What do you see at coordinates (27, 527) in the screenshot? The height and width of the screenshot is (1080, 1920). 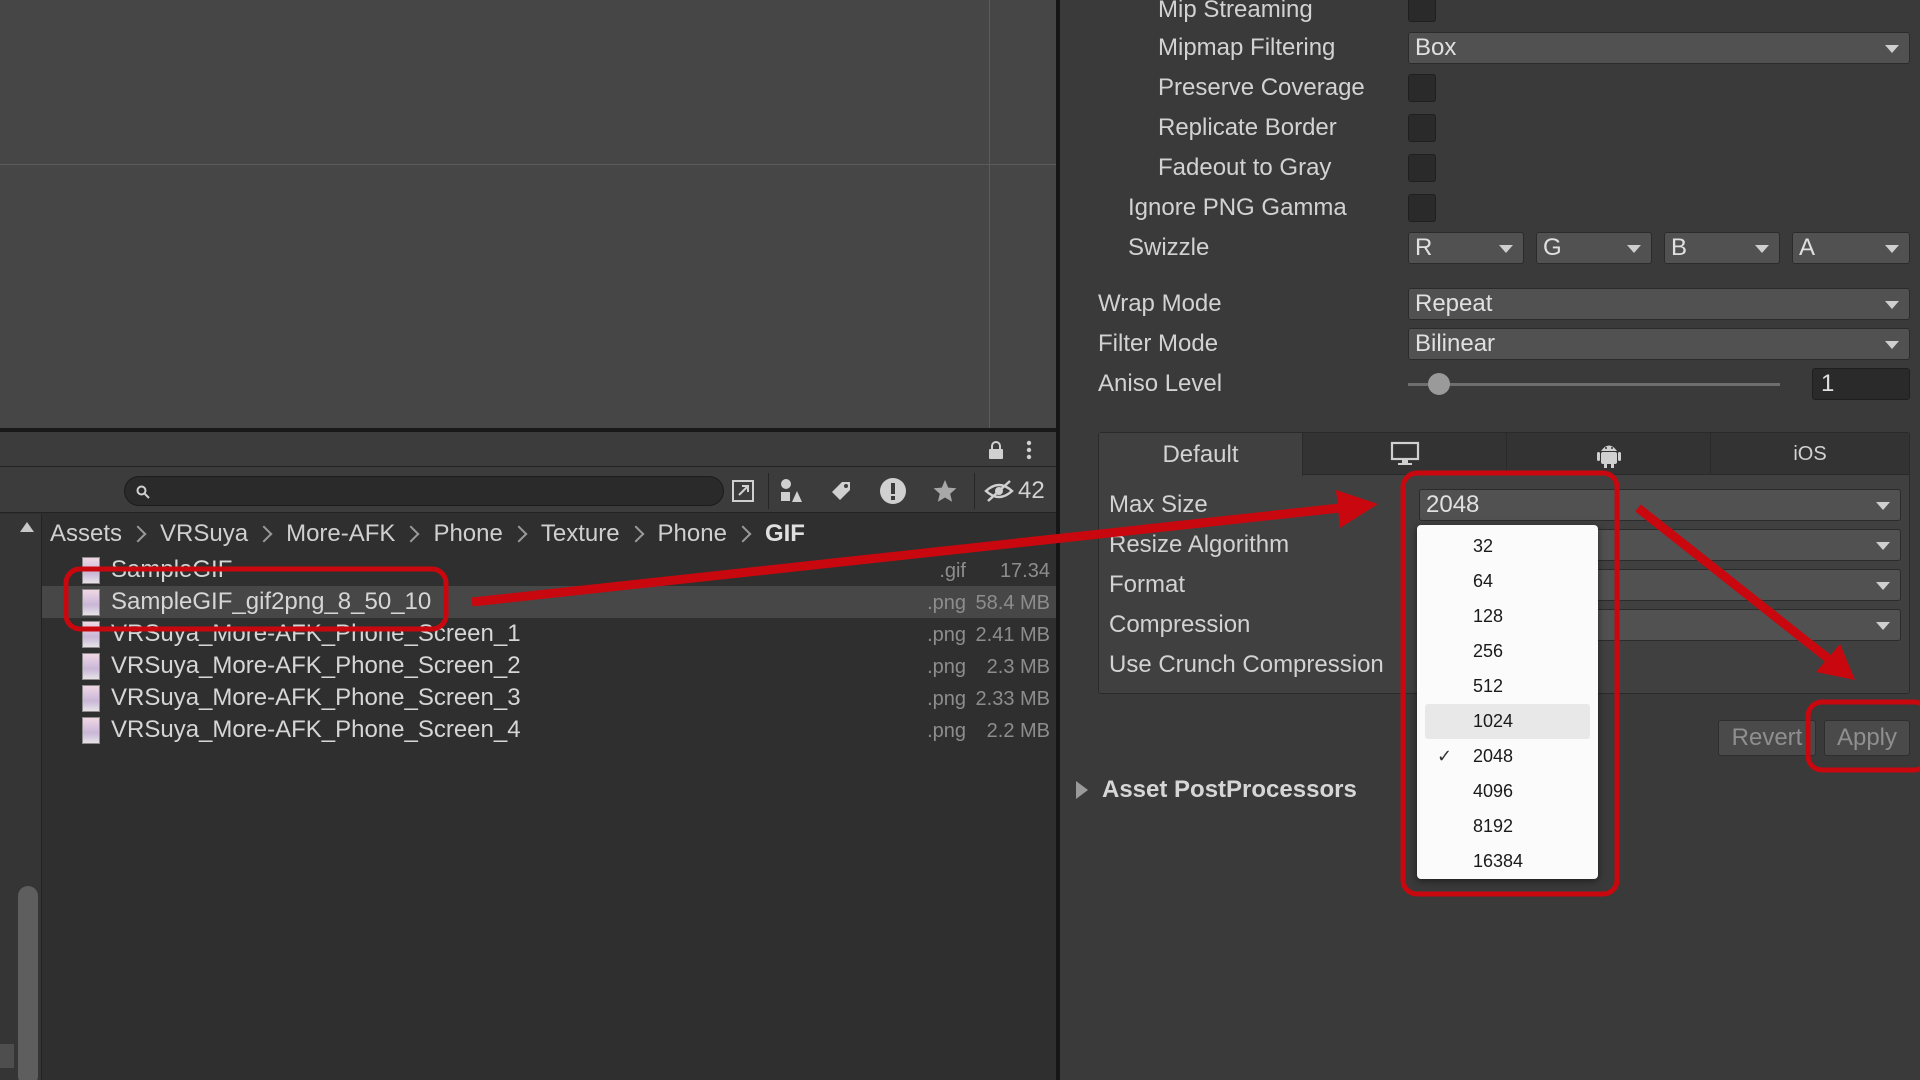 I see `scroll-up-arrow-icon` at bounding box center [27, 527].